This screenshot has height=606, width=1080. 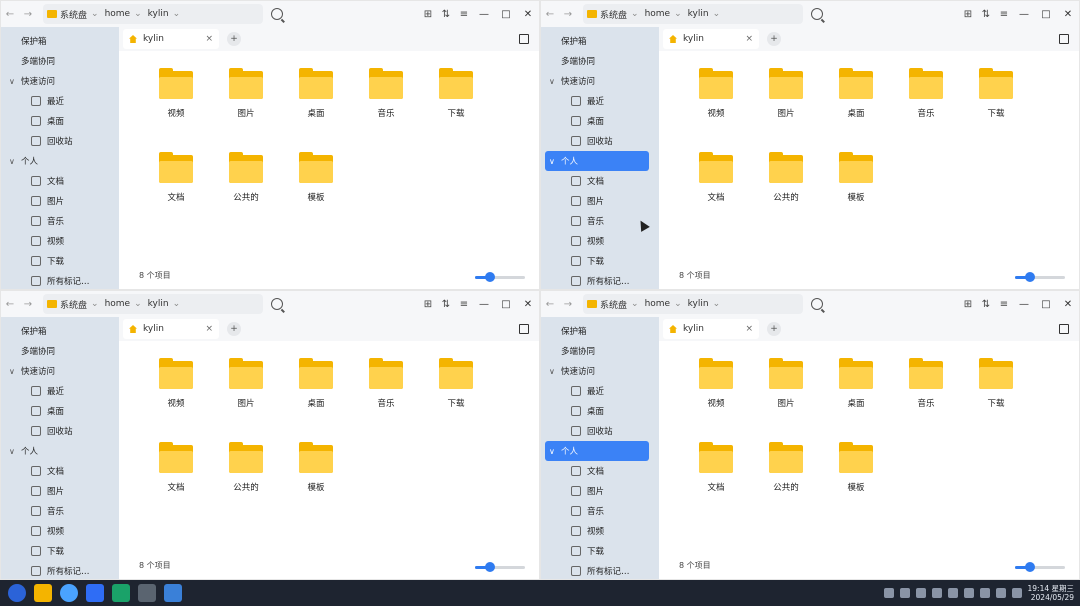 I want to click on browser-icon, so click(x=69, y=593).